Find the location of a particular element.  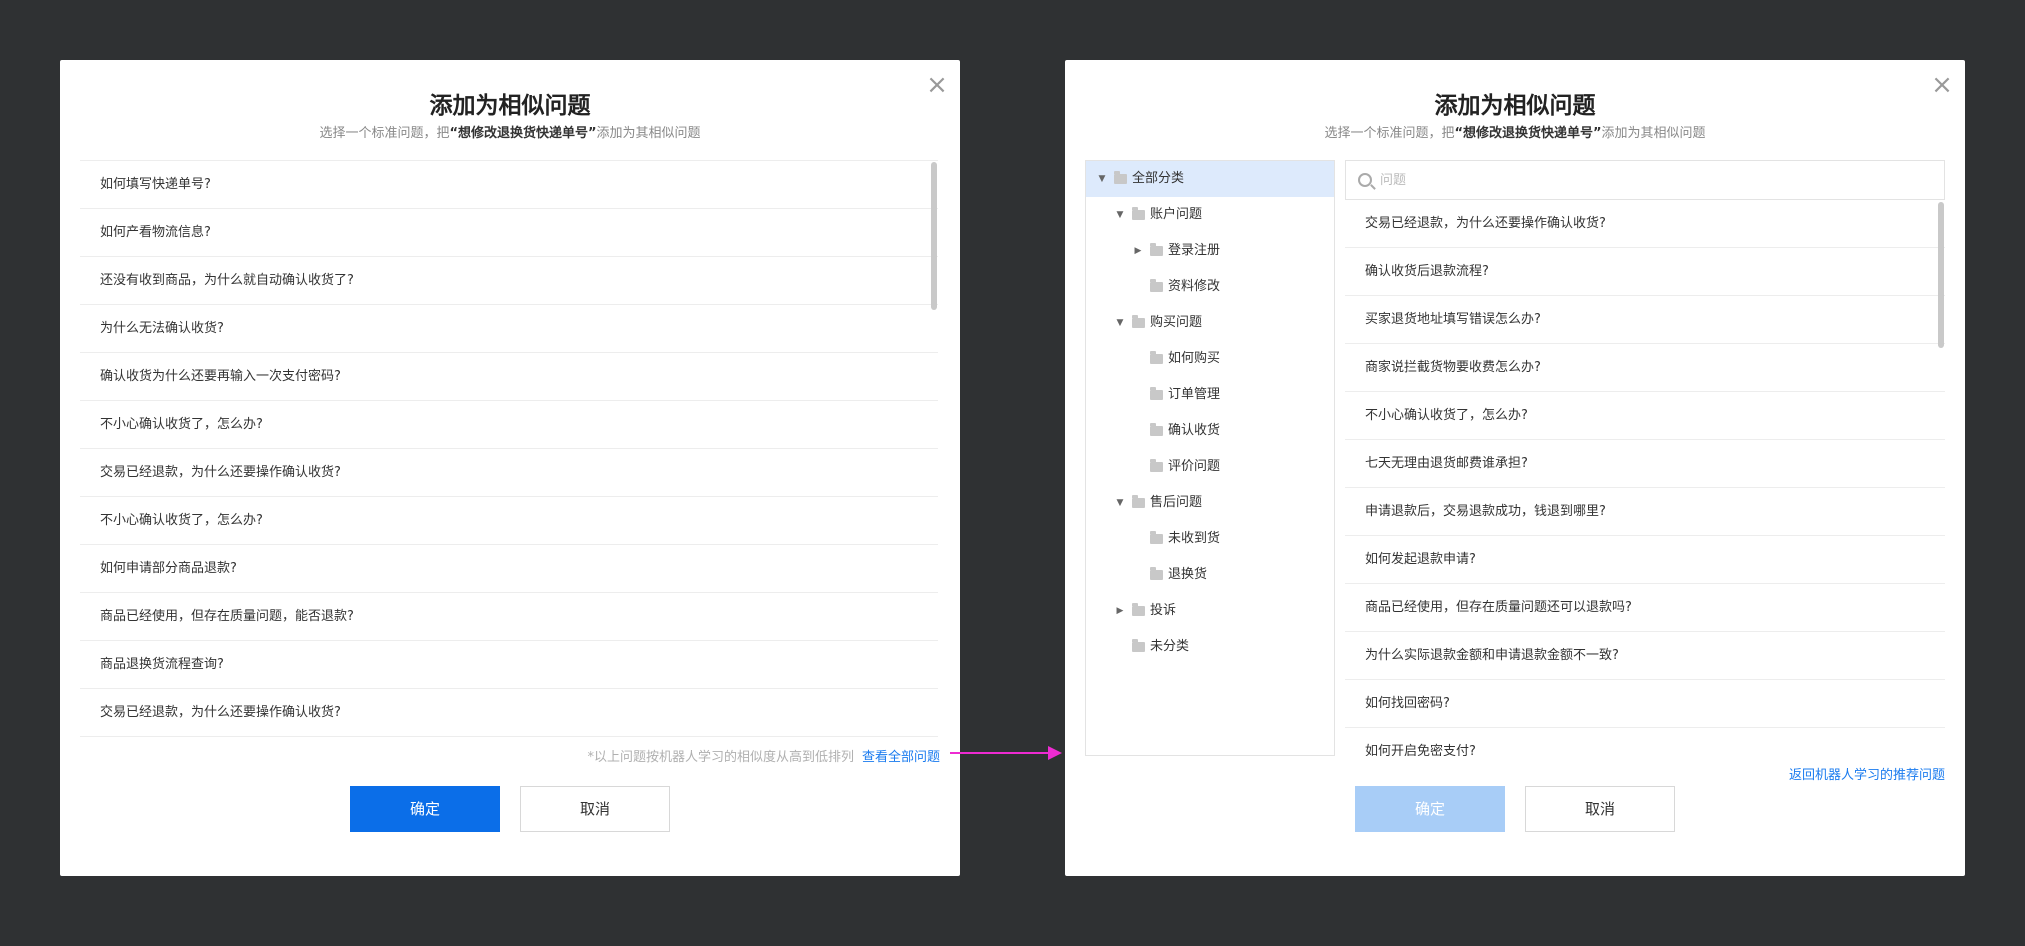

tree-node-not-received: 未收到货 is located at coordinates (1210, 539).